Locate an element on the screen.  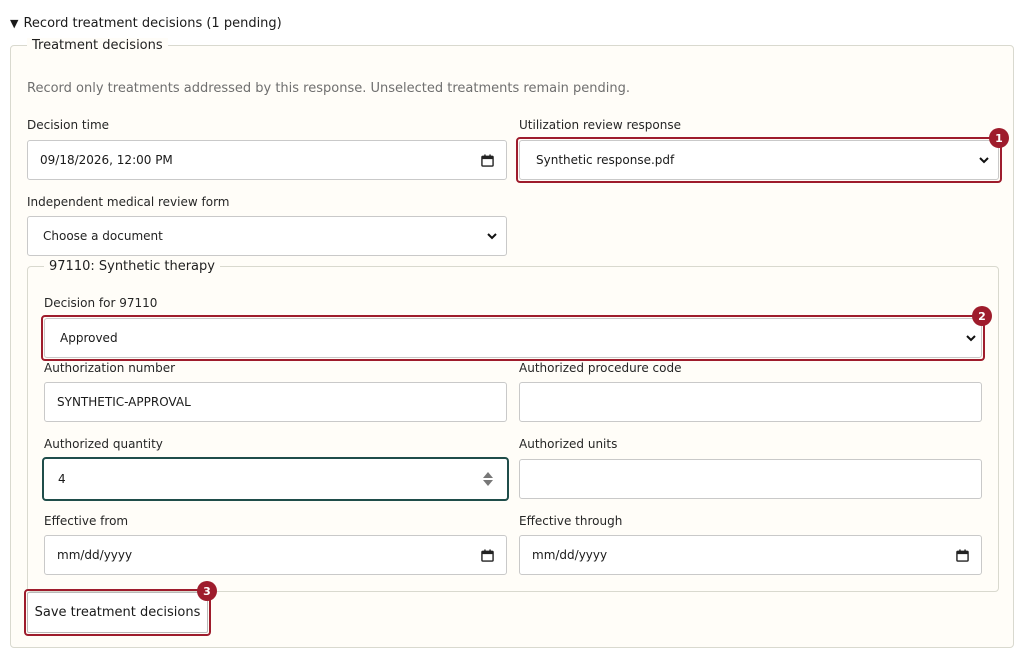
auth-qty-value: 4 is located at coordinates (62, 479).